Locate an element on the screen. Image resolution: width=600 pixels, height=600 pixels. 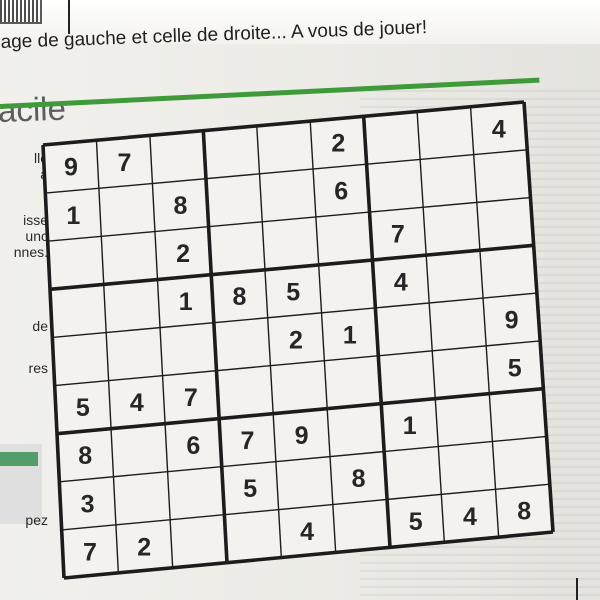
sudoku-digit: 3 is located at coordinates (88, 504).